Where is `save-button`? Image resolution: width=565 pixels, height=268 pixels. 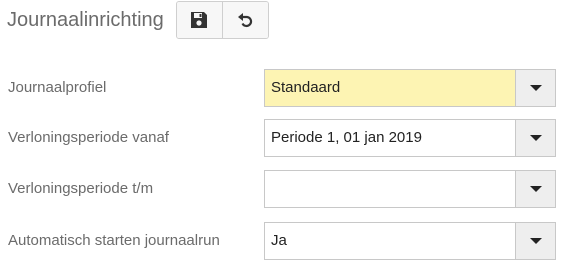
save-button is located at coordinates (199, 20).